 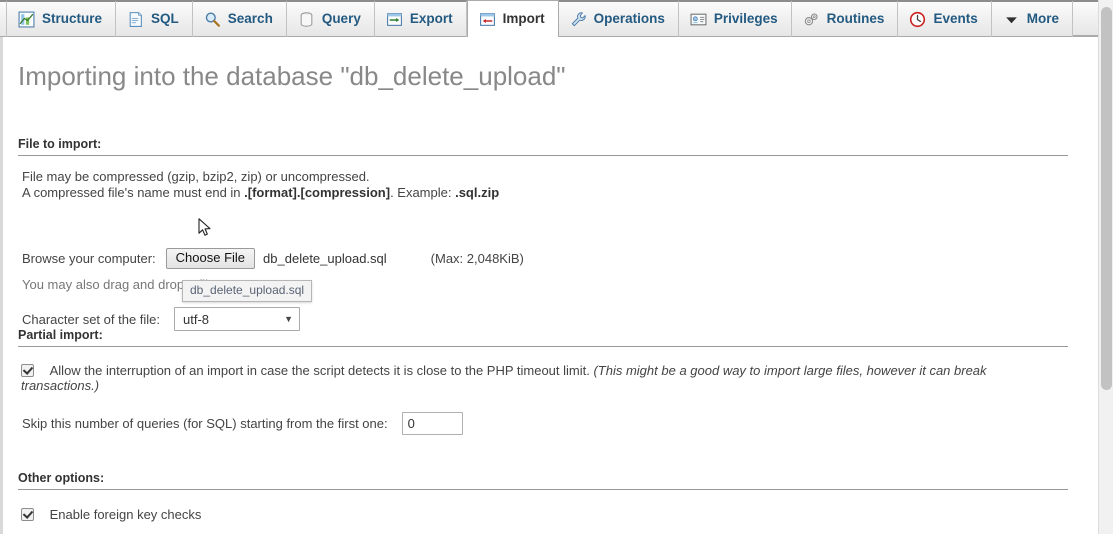 What do you see at coordinates (133, 192) in the screenshot?
I see `compression-note-prefix: A compressed file's name must end in` at bounding box center [133, 192].